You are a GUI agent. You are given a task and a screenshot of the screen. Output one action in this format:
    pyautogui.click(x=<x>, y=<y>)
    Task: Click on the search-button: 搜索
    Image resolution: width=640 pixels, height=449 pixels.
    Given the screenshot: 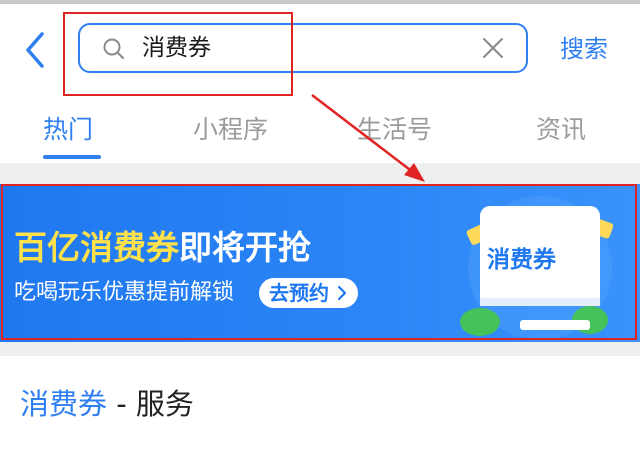 What is the action you would take?
    pyautogui.click(x=584, y=49)
    